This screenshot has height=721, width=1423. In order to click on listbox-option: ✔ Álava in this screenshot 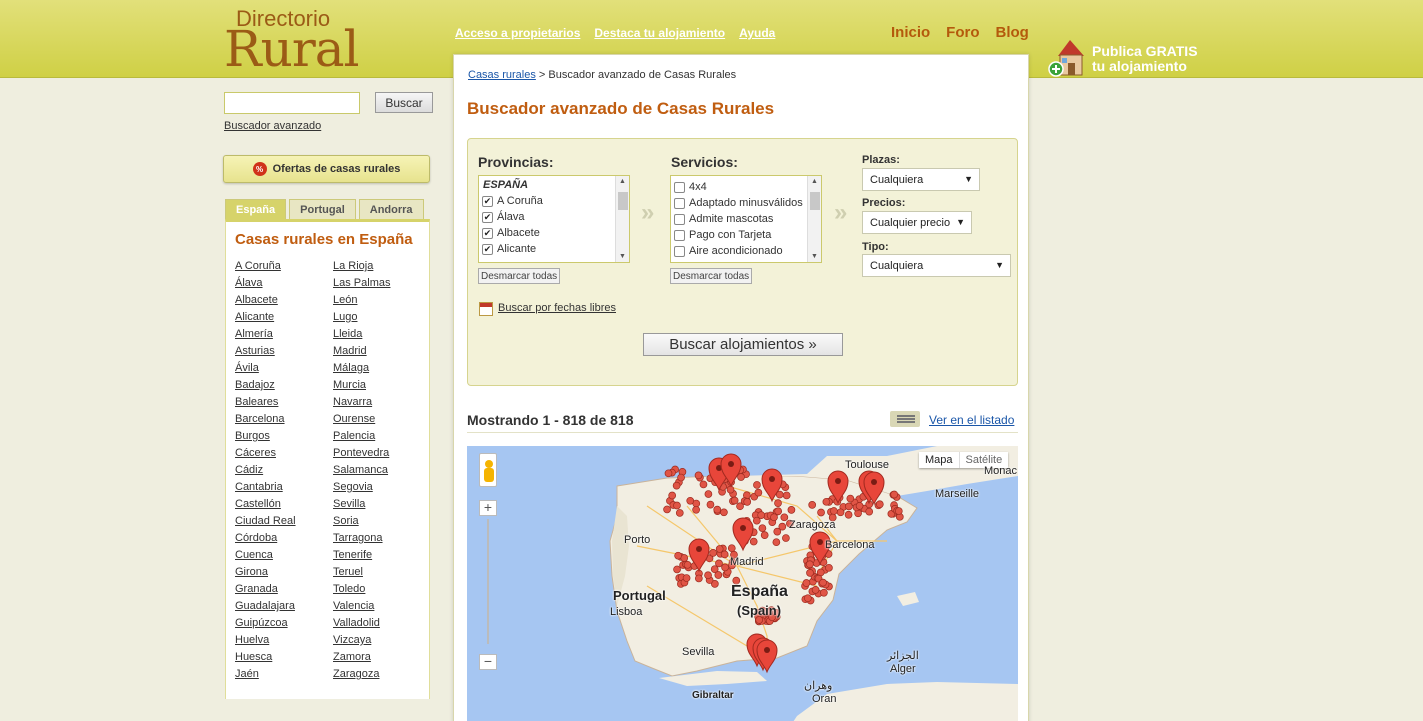, I will do `click(554, 217)`.